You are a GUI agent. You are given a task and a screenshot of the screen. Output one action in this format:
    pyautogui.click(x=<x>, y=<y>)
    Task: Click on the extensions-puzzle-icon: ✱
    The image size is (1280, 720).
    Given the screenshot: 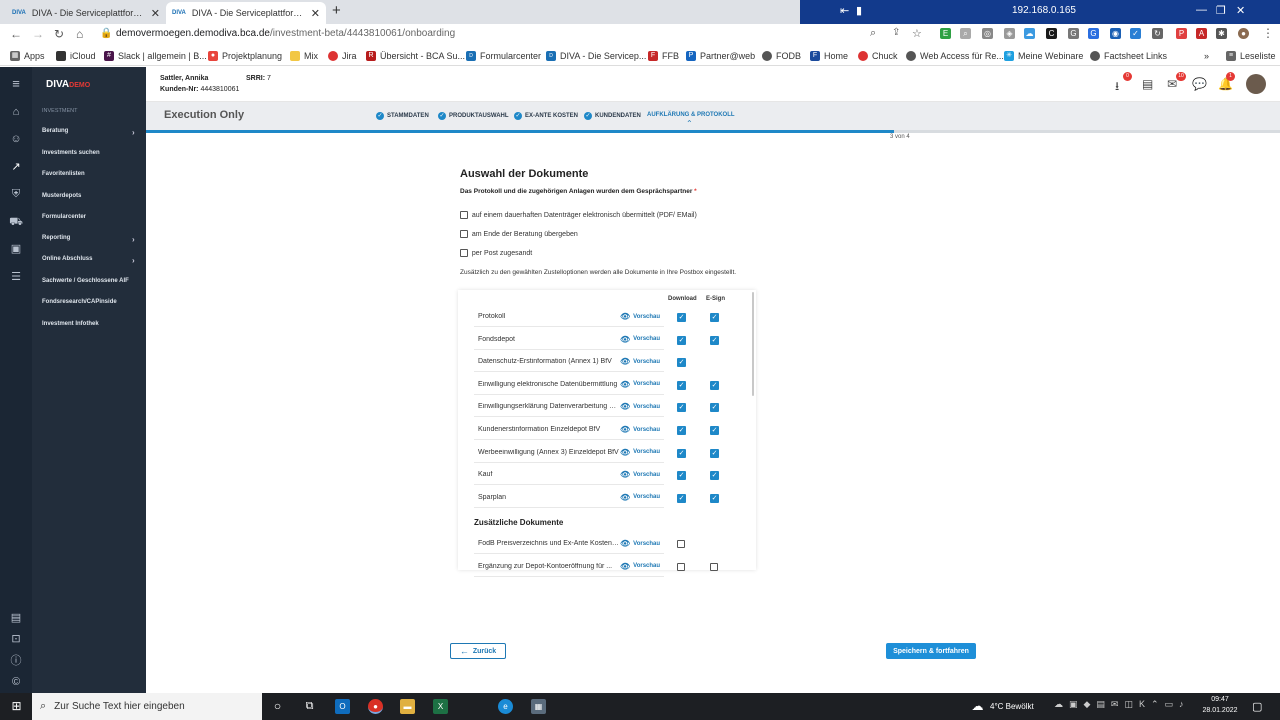 What is the action you would take?
    pyautogui.click(x=1221, y=33)
    